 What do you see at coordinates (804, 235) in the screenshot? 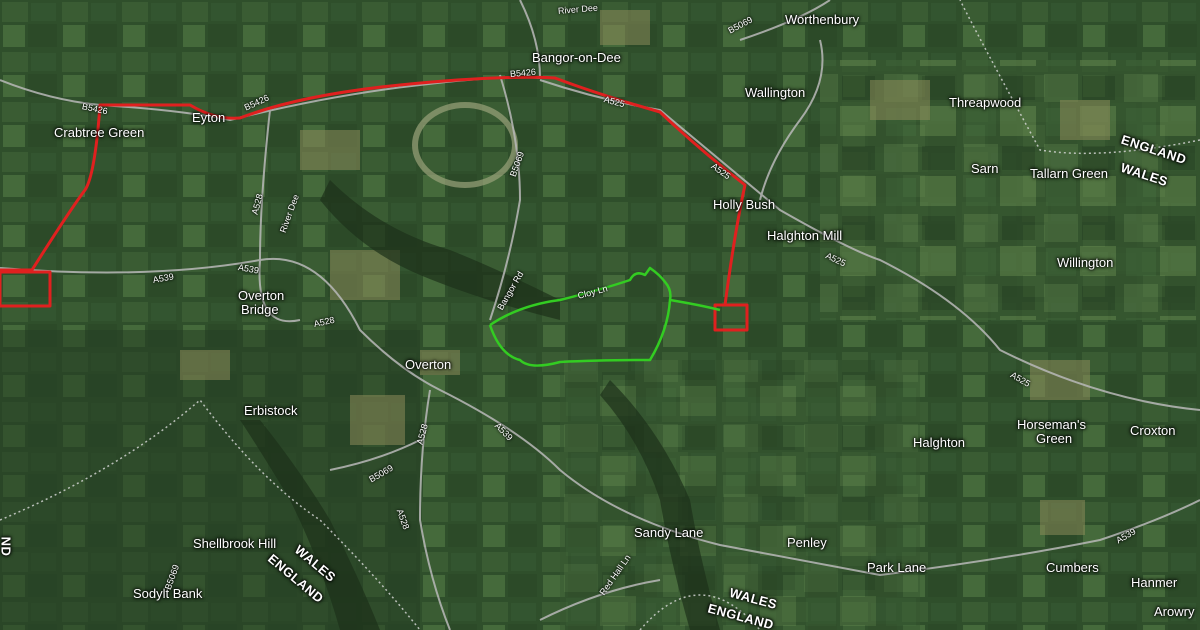
I see `place-halghton-mill: Halghton Mill` at bounding box center [804, 235].